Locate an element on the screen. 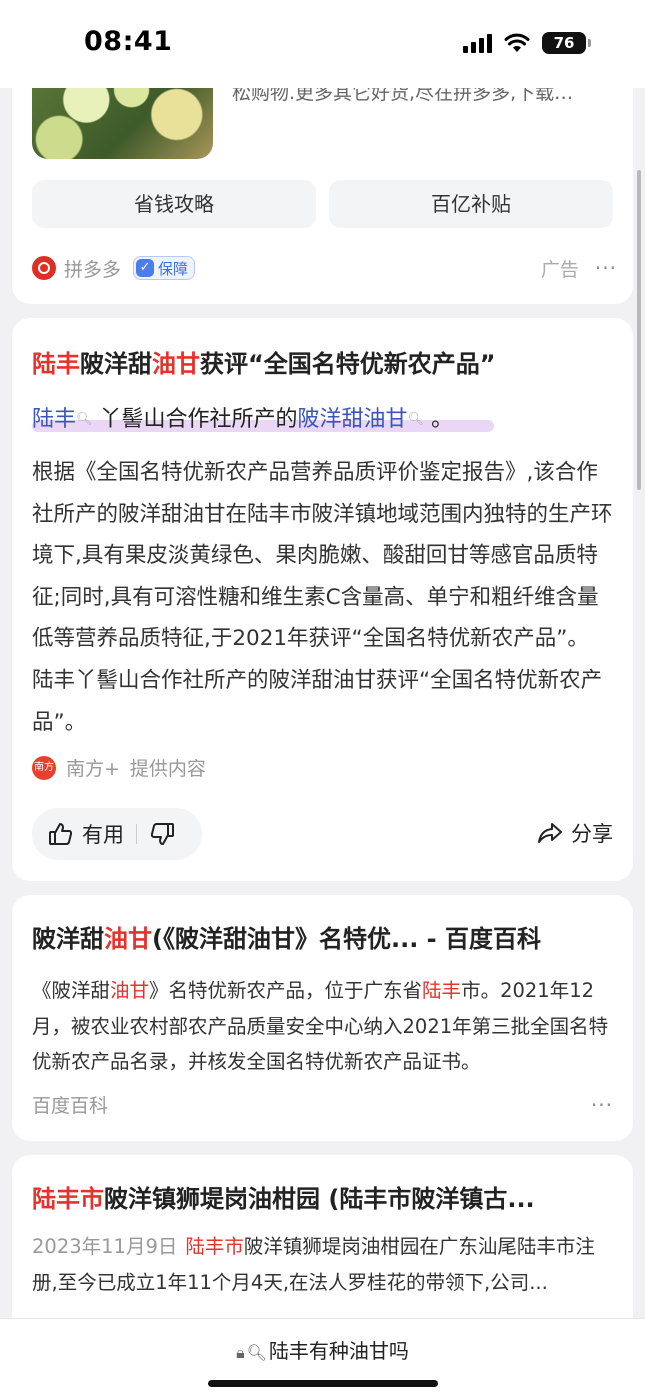 This screenshot has width=645, height=1398. subsidy-button: 百亿补贴 is located at coordinates (471, 204).